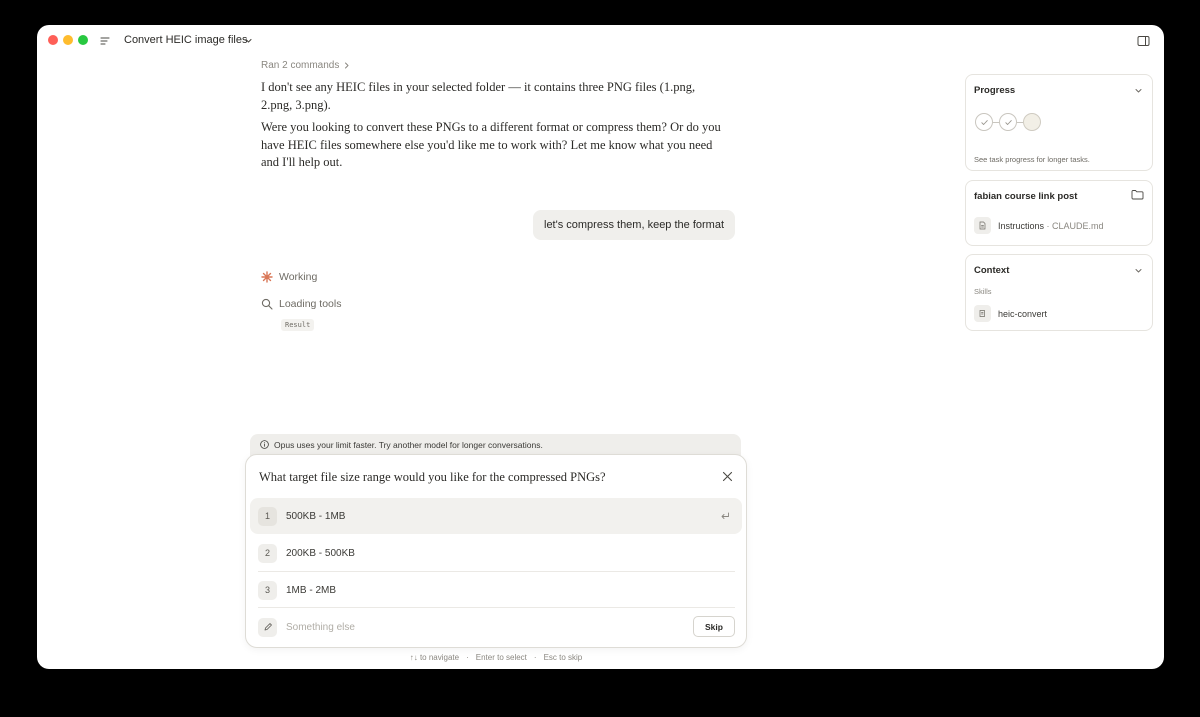 The image size is (1200, 717). Describe the element at coordinates (982, 313) in the screenshot. I see `skill-icon` at that location.